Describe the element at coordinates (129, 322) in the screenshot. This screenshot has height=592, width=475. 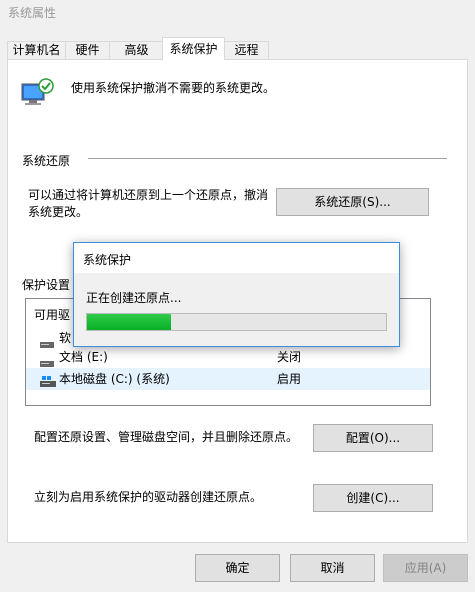
I see `progress-fill` at that location.